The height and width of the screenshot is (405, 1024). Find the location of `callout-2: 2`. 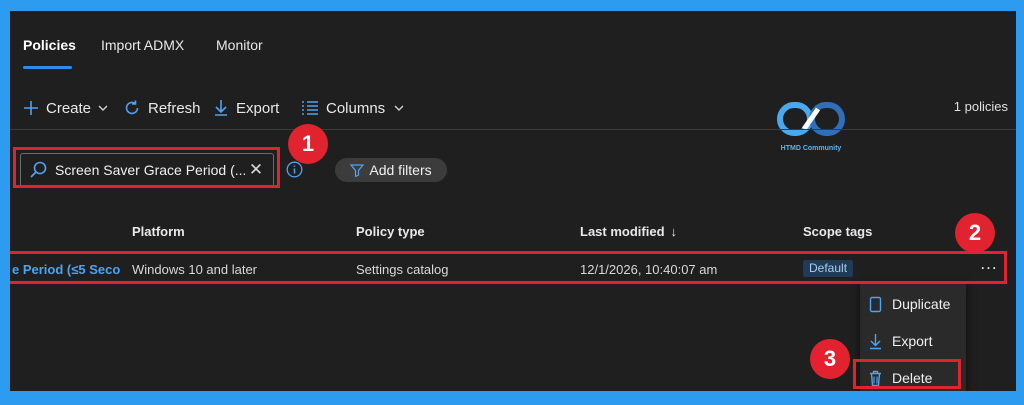

callout-2: 2 is located at coordinates (975, 233).